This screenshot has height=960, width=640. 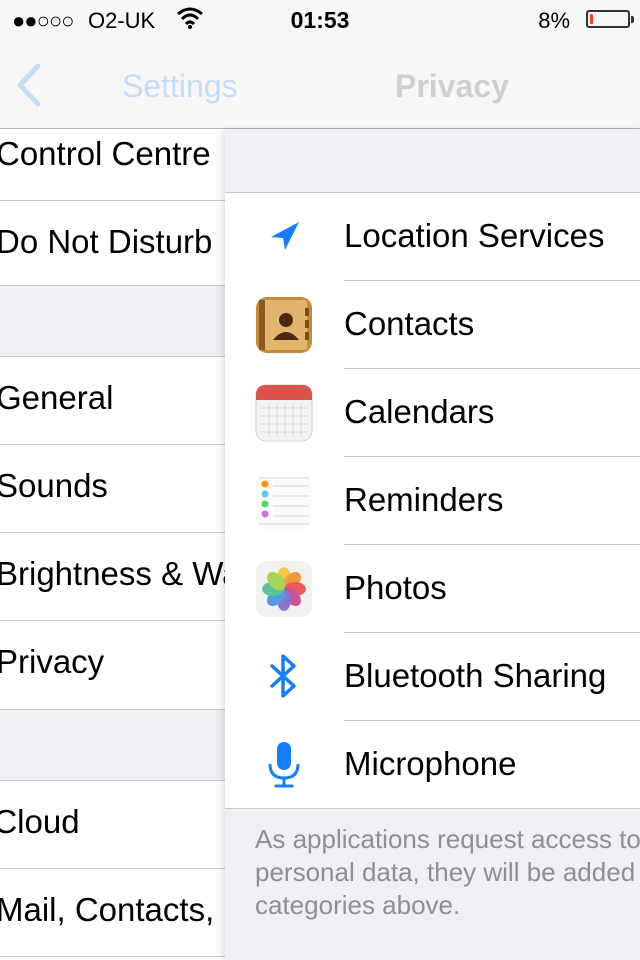 What do you see at coordinates (358, 905) in the screenshot?
I see `footer-line: categories above.` at bounding box center [358, 905].